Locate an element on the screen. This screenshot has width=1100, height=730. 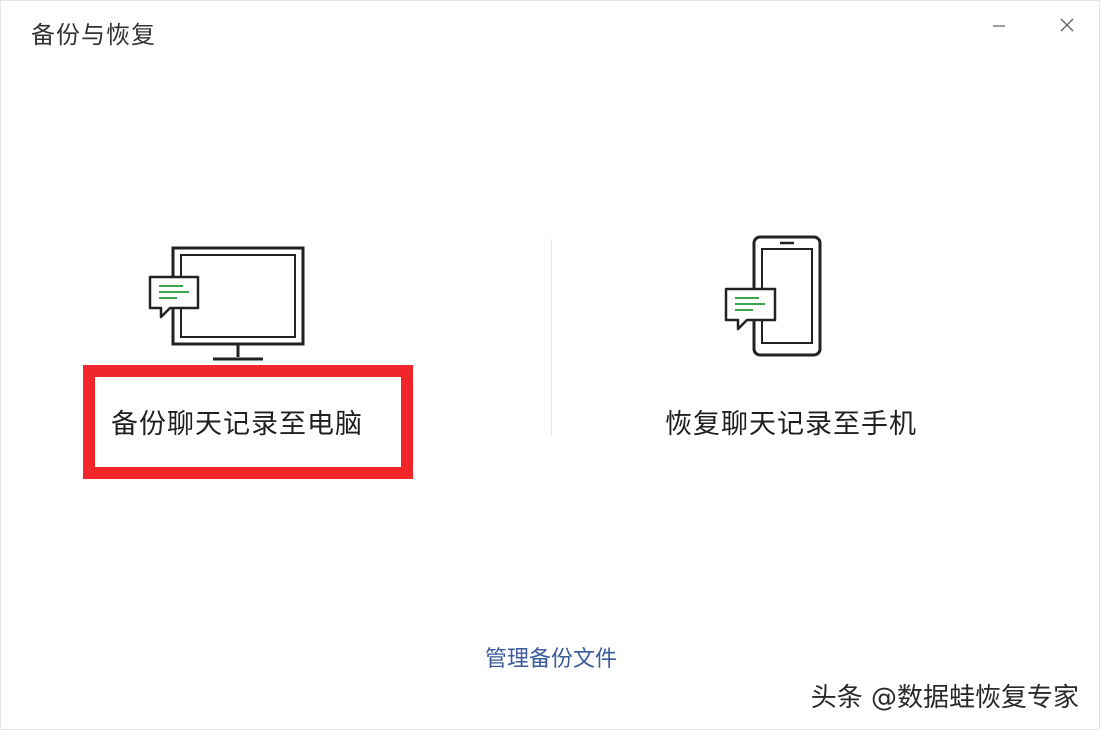
restore-to-phone-label: 恢复聊天记录至手机 is located at coordinates (791, 424).